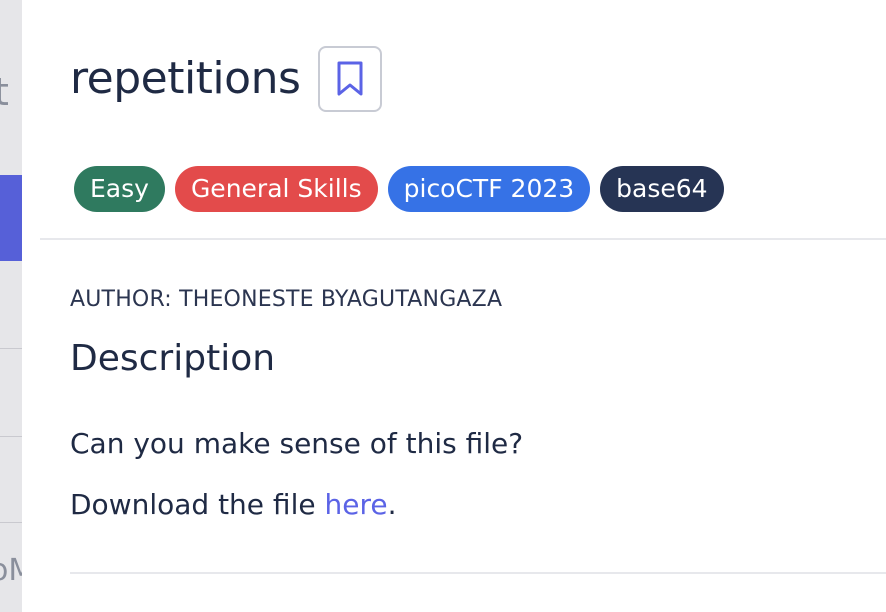  Describe the element at coordinates (297, 443) in the screenshot. I see `description-text: Can you make sense of this file?` at that location.